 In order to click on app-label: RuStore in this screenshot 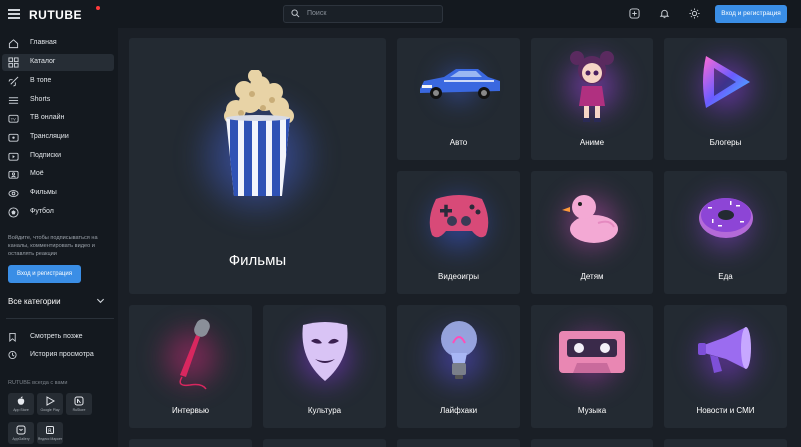, I will do `click(79, 410)`.